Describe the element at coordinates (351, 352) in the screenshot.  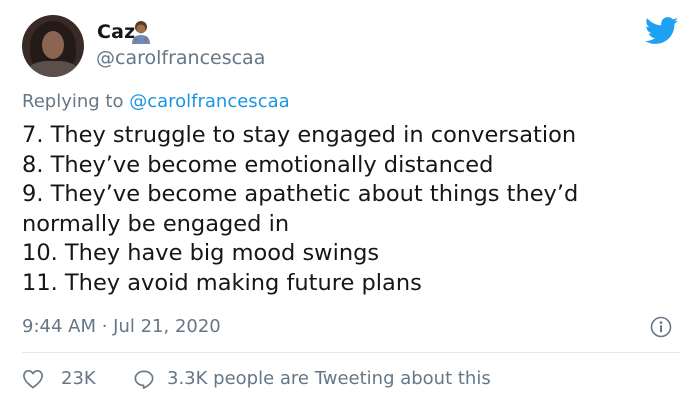
I see `divider` at that location.